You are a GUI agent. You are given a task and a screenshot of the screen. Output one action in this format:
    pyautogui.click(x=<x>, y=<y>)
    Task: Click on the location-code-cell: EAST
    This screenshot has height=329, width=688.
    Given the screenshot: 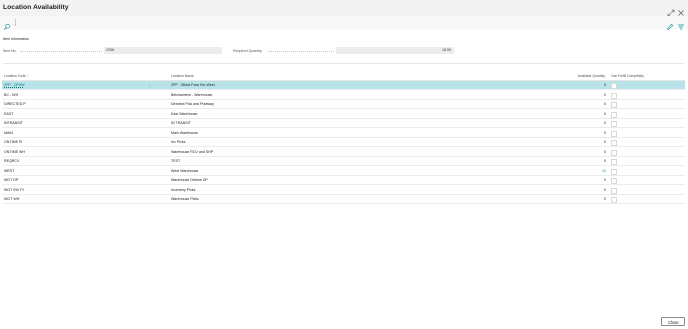 What is the action you would take?
    pyautogui.click(x=8, y=114)
    